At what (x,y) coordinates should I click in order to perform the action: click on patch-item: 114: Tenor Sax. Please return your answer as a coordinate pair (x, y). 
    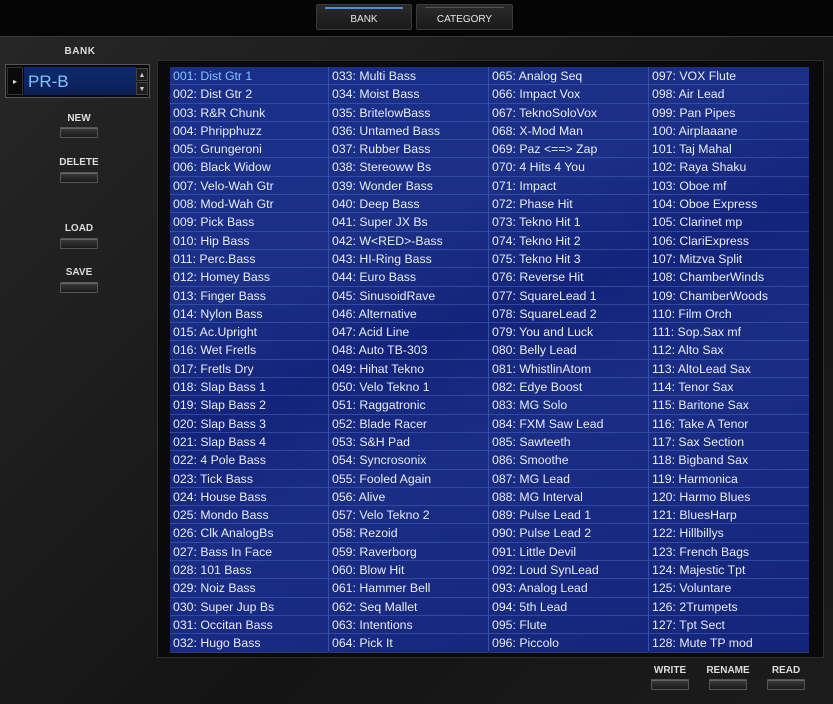
    Looking at the image, I should click on (729, 387).